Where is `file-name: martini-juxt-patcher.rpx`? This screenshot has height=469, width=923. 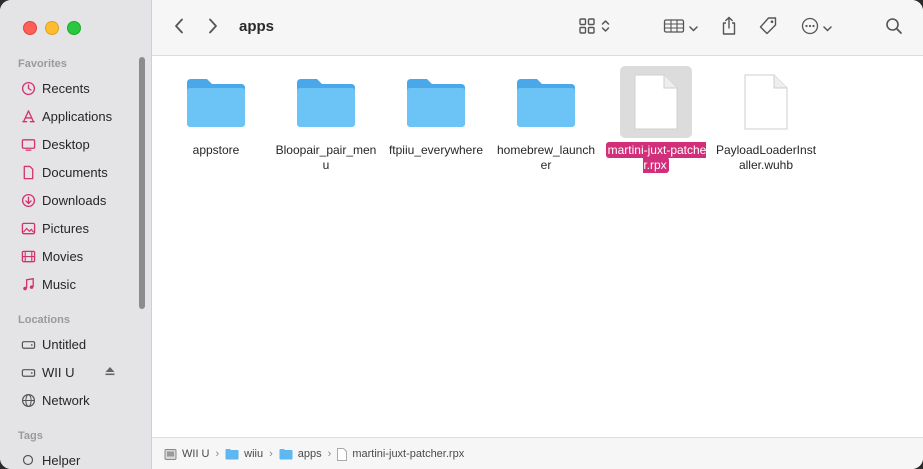
file-name: martini-juxt-patcher.rpx is located at coordinates (656, 157).